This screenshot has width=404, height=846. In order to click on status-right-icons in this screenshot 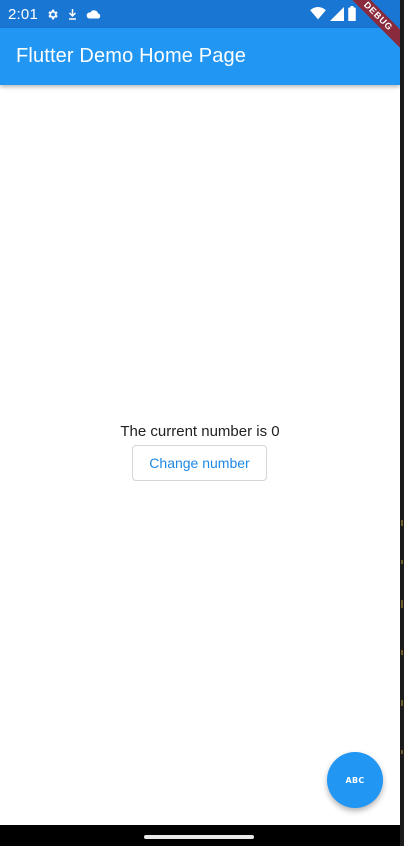, I will do `click(333, 16)`.